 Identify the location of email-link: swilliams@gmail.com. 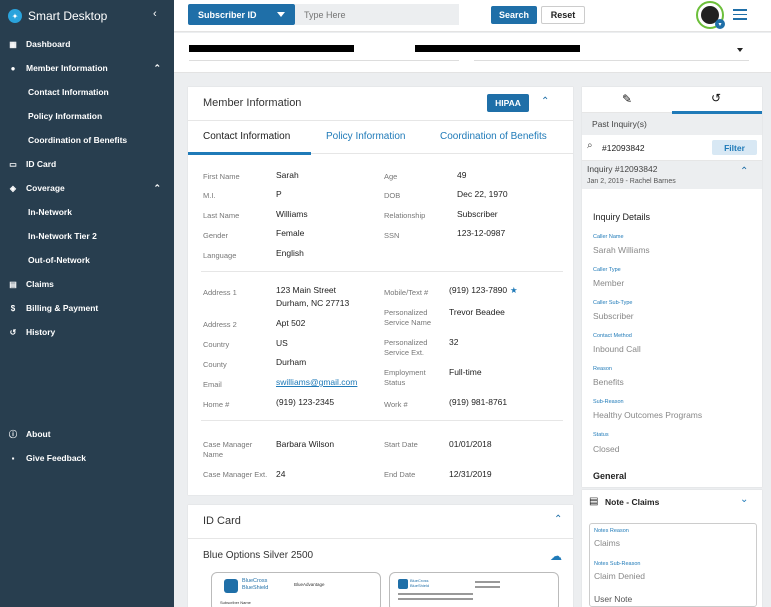
(316, 382).